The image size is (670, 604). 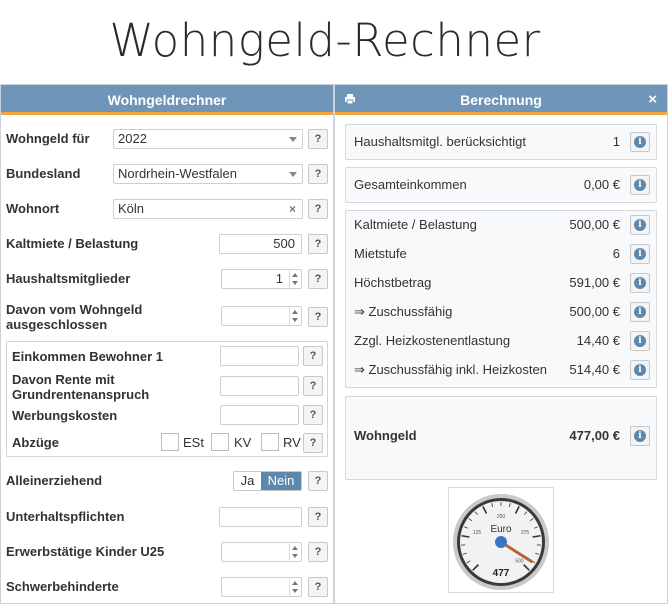 What do you see at coordinates (261, 587) in the screenshot?
I see `schwerbehinderte-stepper` at bounding box center [261, 587].